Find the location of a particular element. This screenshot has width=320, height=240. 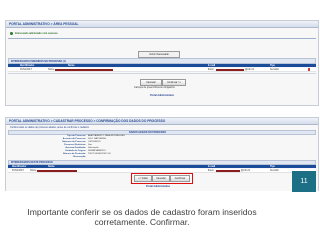

table-row: FUNC2017 Nome flavio @ufrn.br Servidor is located at coordinates (162, 70).